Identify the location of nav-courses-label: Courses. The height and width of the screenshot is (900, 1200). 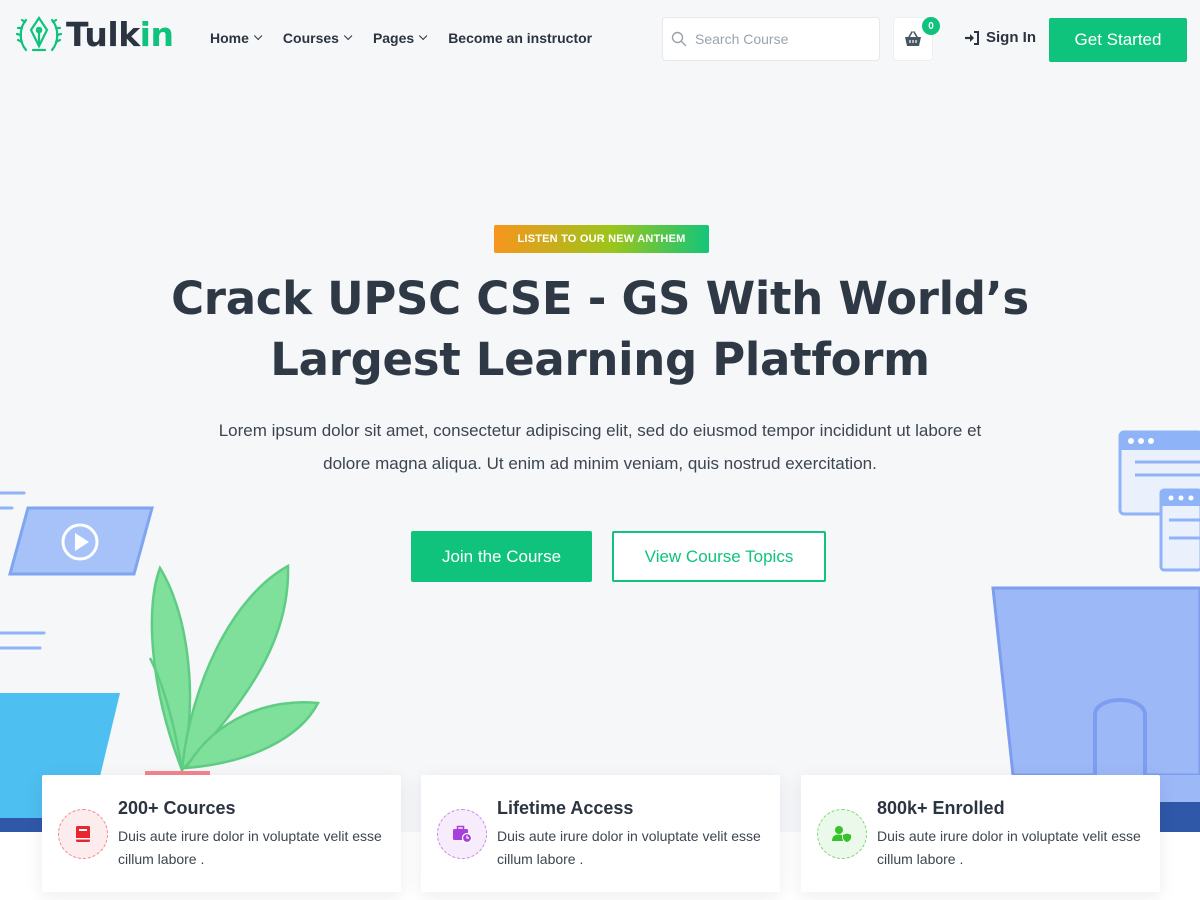
(310, 38).